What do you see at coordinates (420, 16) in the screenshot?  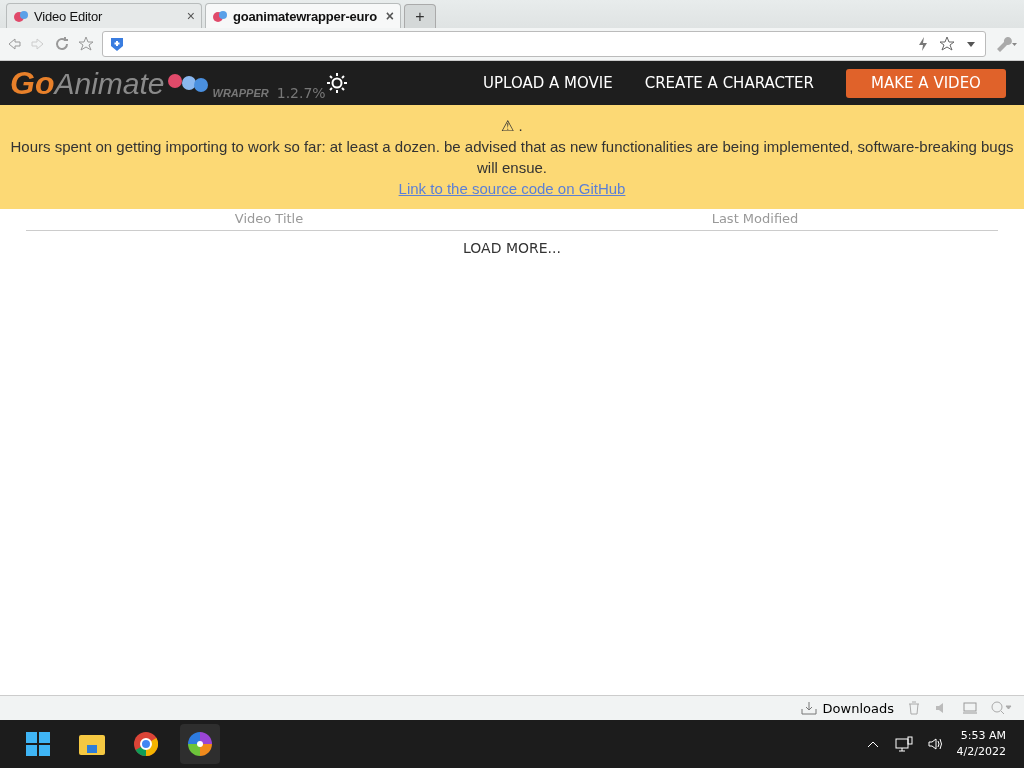 I see `new-tab-button: +` at bounding box center [420, 16].